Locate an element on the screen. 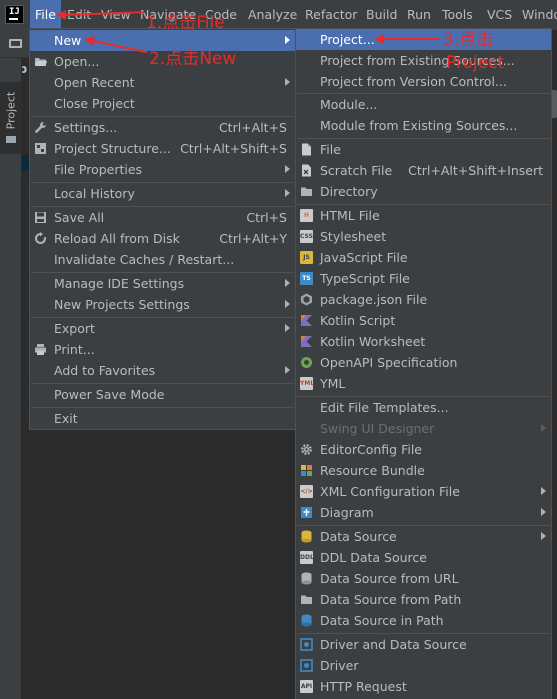 This screenshot has height=699, width=557. shortcut-text: Ctrl+Alt+Shift+S is located at coordinates (233, 148).